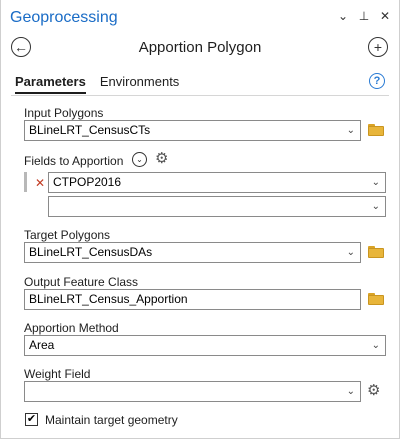 Image resolution: width=400 pixels, height=439 pixels. I want to click on tab-environments: Environments, so click(139, 84).